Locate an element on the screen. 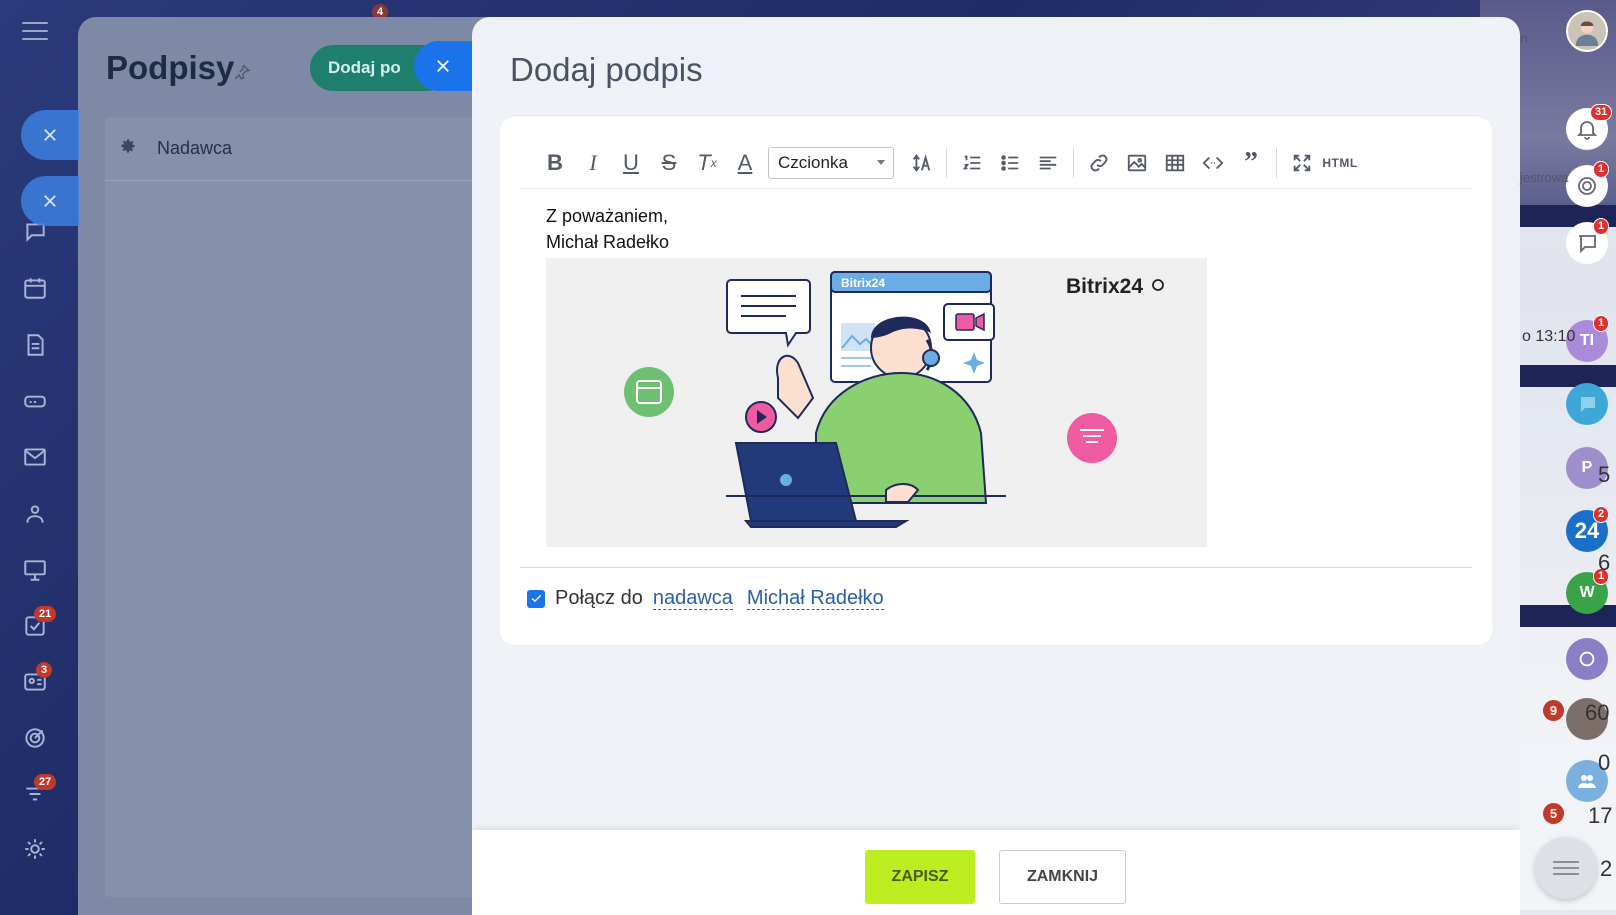 This screenshot has width=1616, height=915. partial-count: 0 is located at coordinates (1604, 762).